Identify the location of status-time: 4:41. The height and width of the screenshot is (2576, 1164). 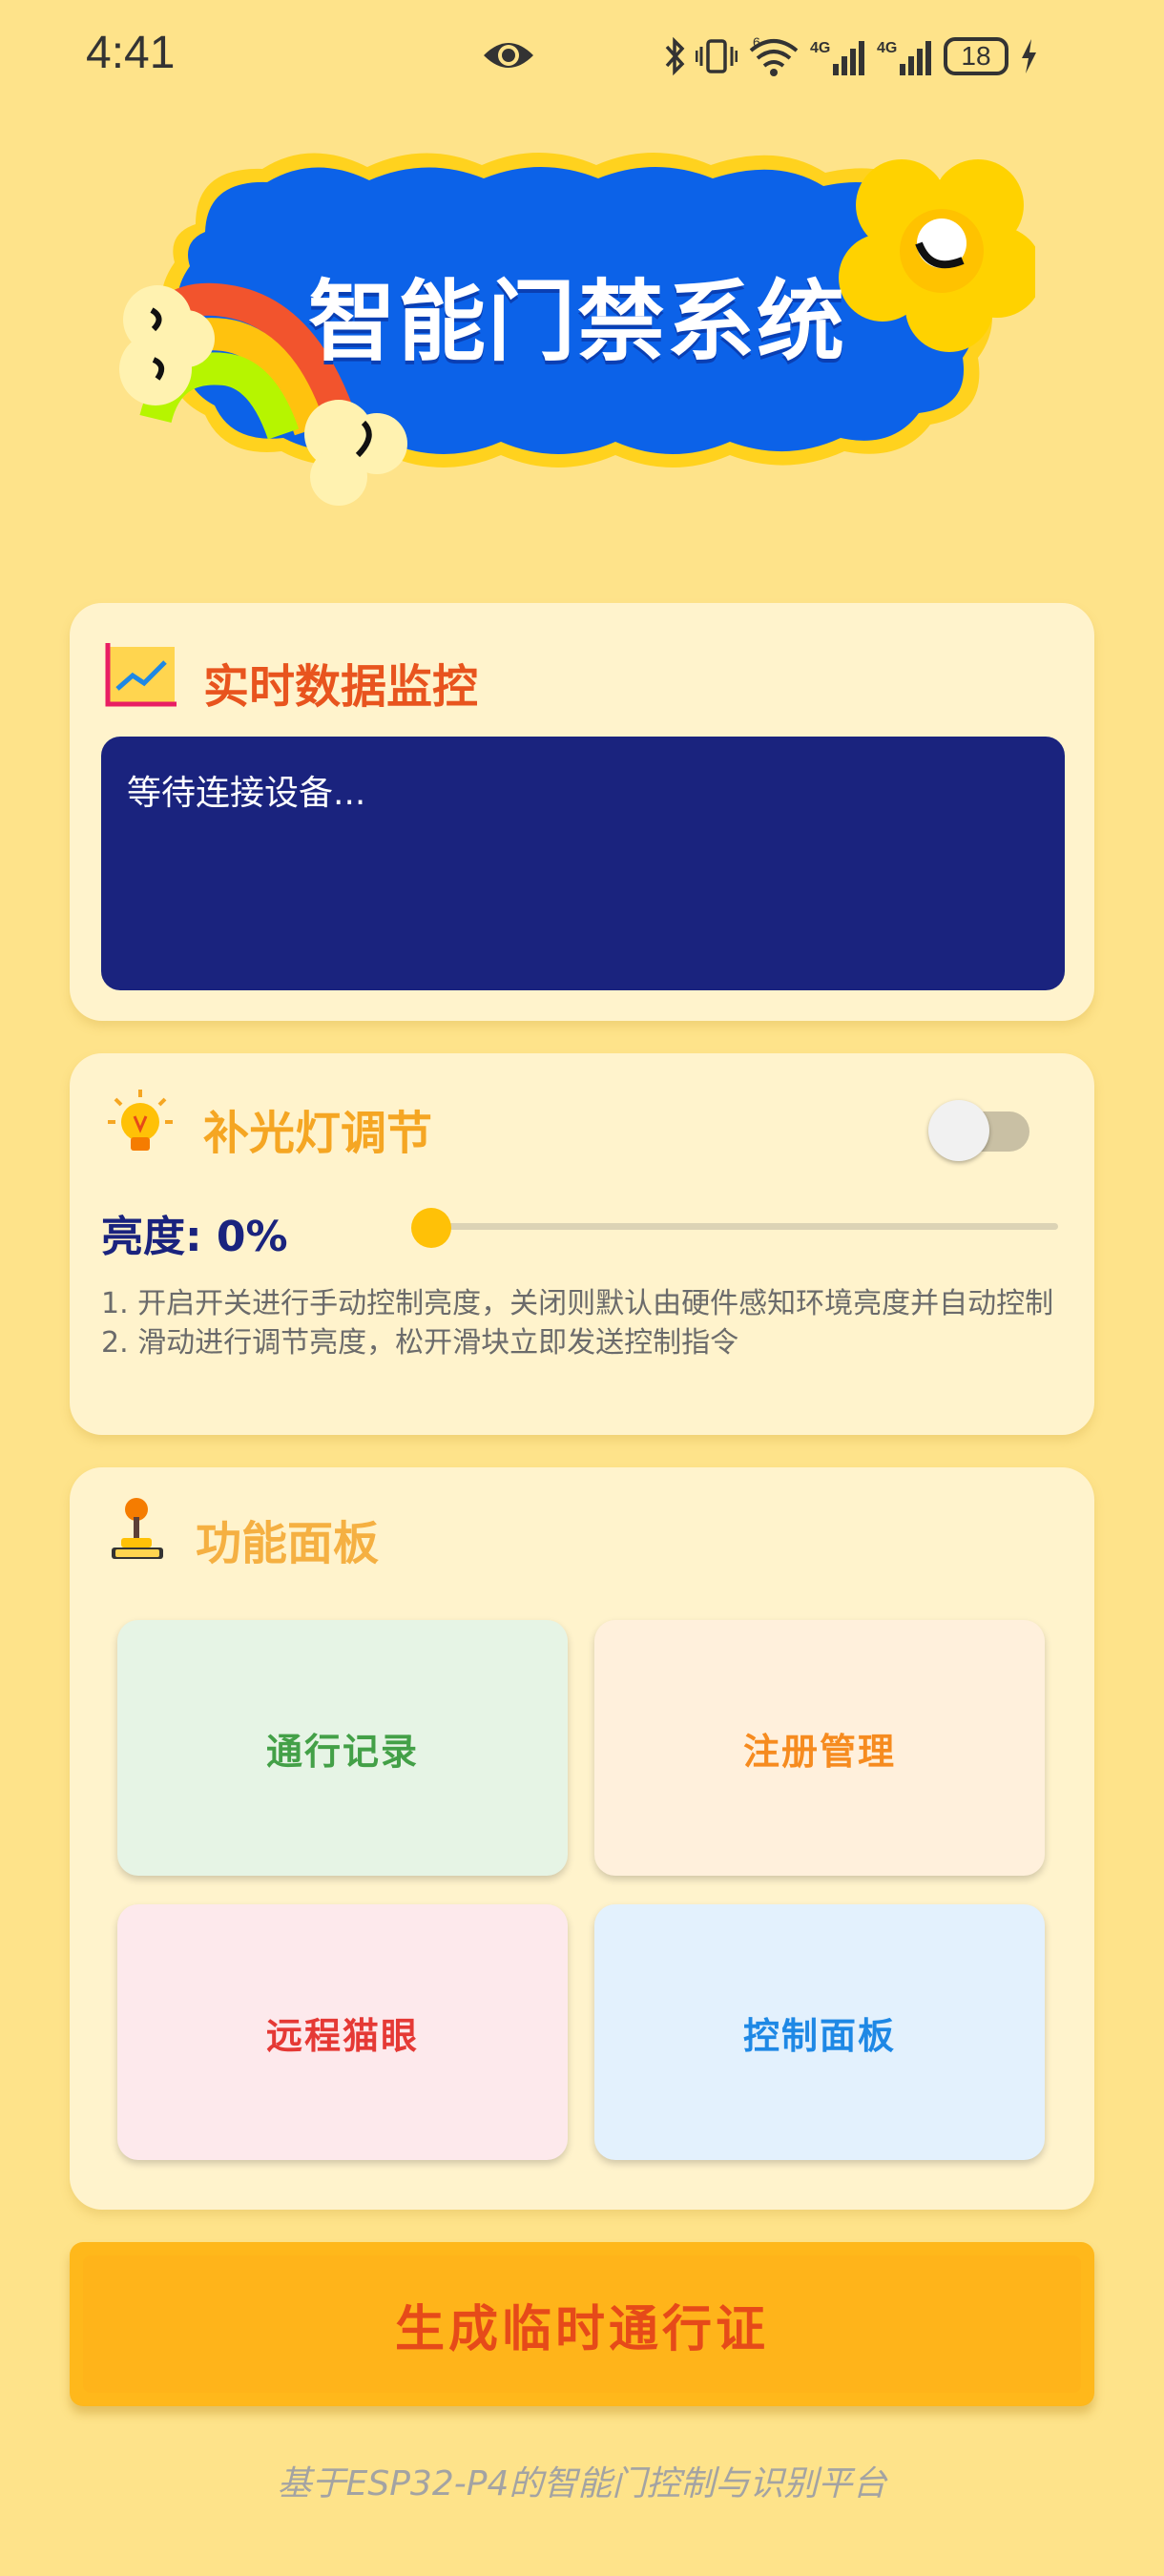
(131, 53).